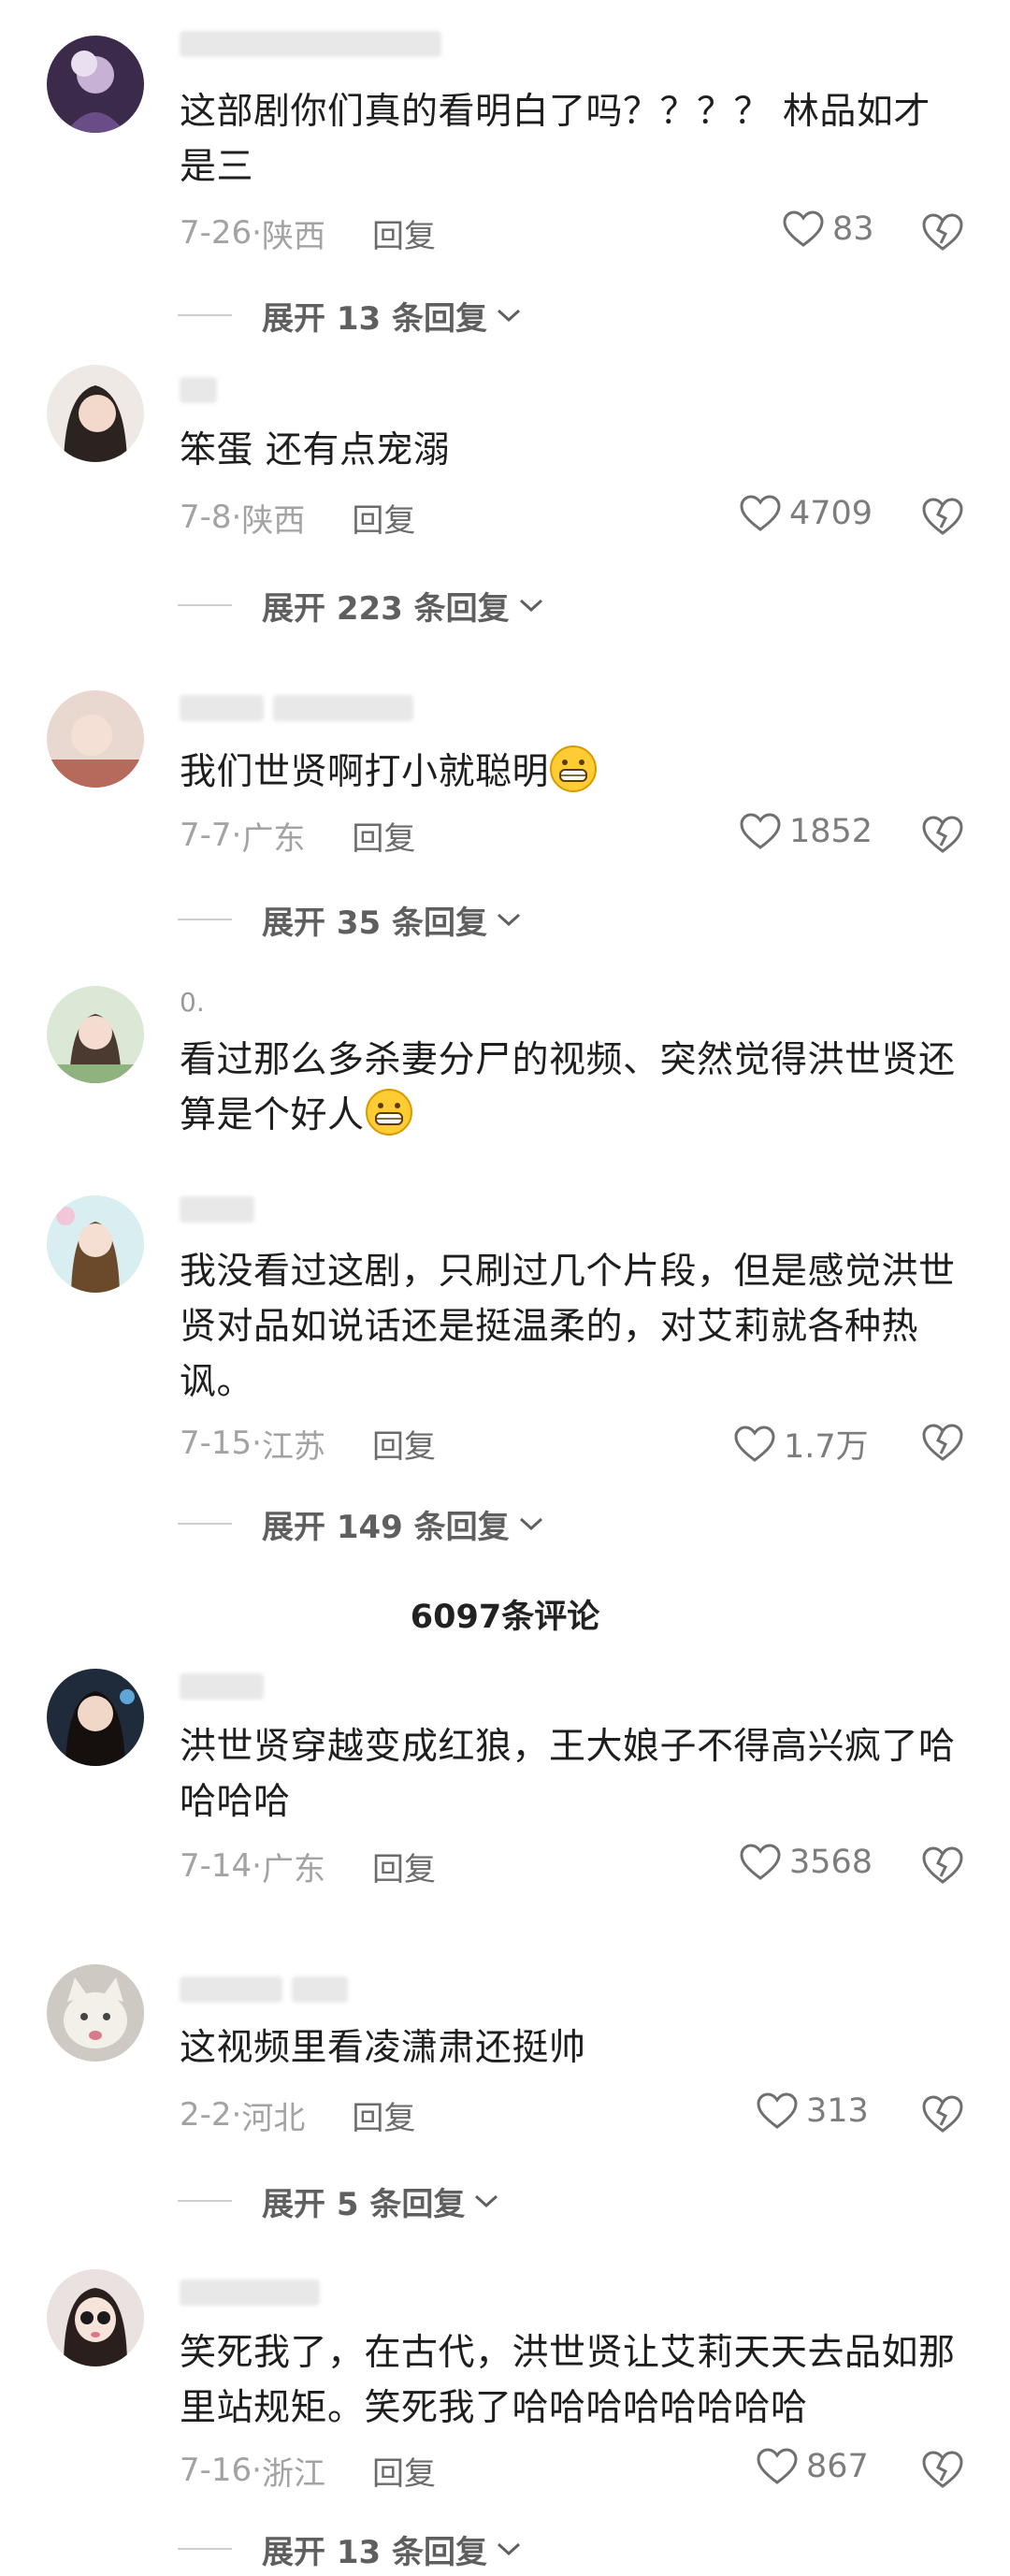 This screenshot has height=2576, width=1010. I want to click on like-count: 3568, so click(831, 1862).